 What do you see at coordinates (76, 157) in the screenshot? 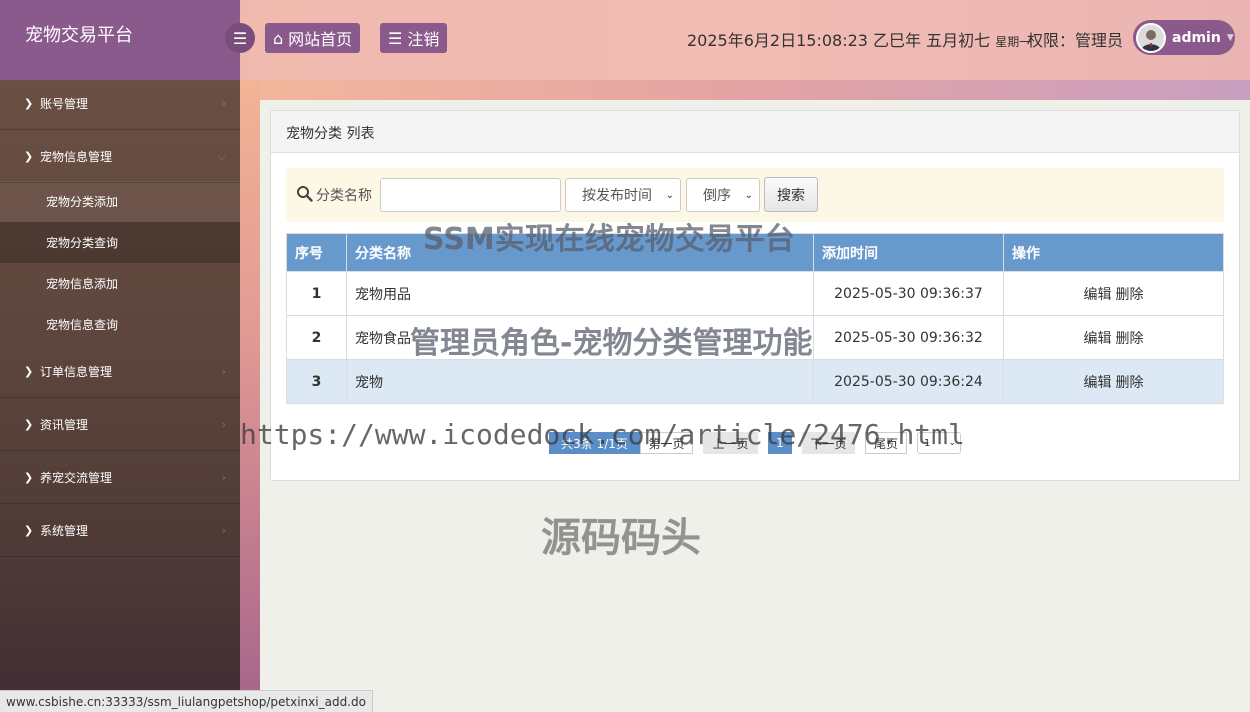
I see `sidebar-item-label: 宠物信息管理` at bounding box center [76, 157].